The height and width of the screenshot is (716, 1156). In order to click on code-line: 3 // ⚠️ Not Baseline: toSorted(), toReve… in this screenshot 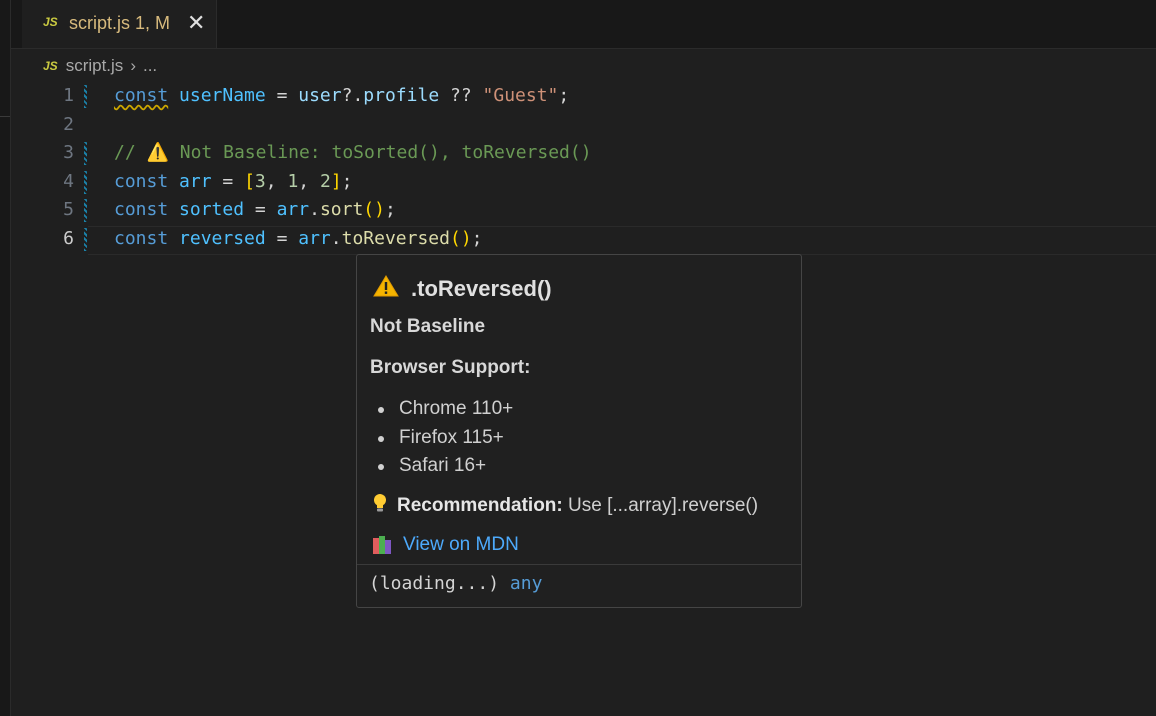, I will do `click(578, 153)`.